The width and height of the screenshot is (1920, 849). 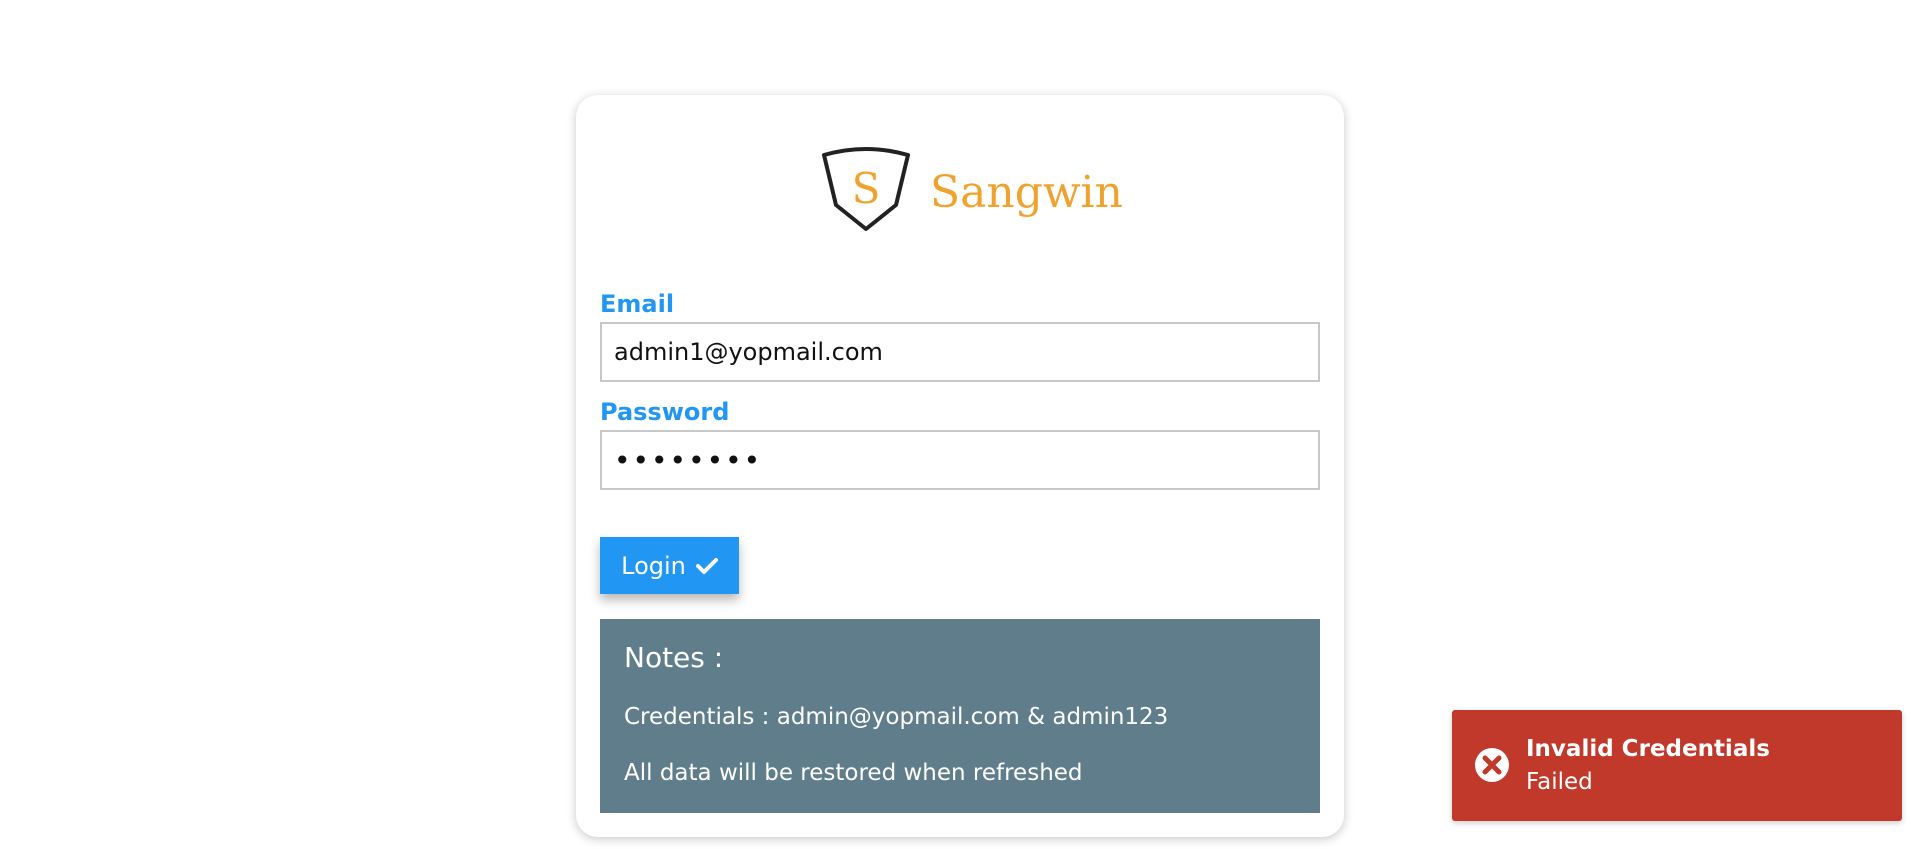 I want to click on shield-logo-icon: S, so click(x=866, y=189).